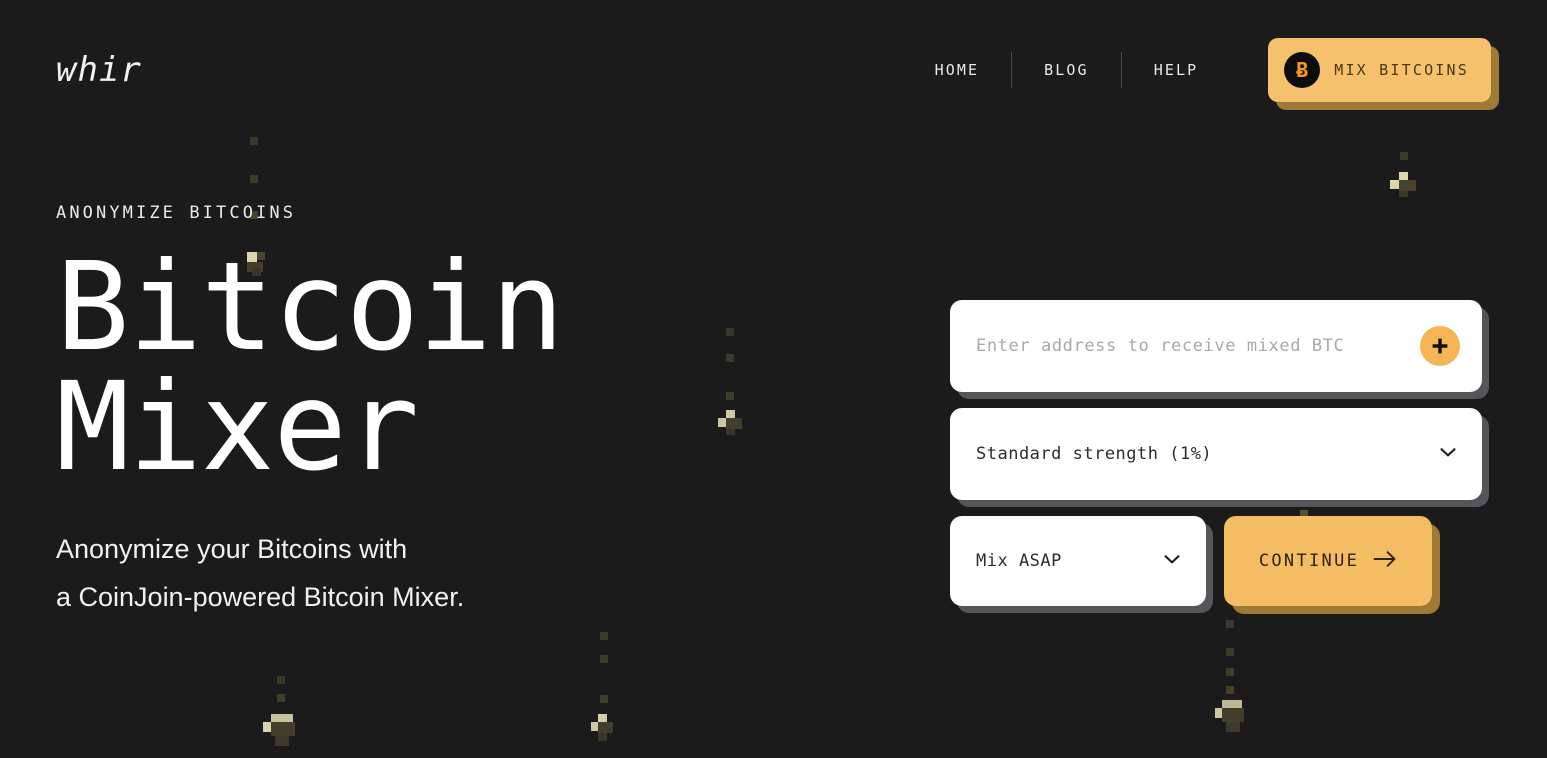  What do you see at coordinates (957, 70) in the screenshot?
I see `nav-link-home: HOME` at bounding box center [957, 70].